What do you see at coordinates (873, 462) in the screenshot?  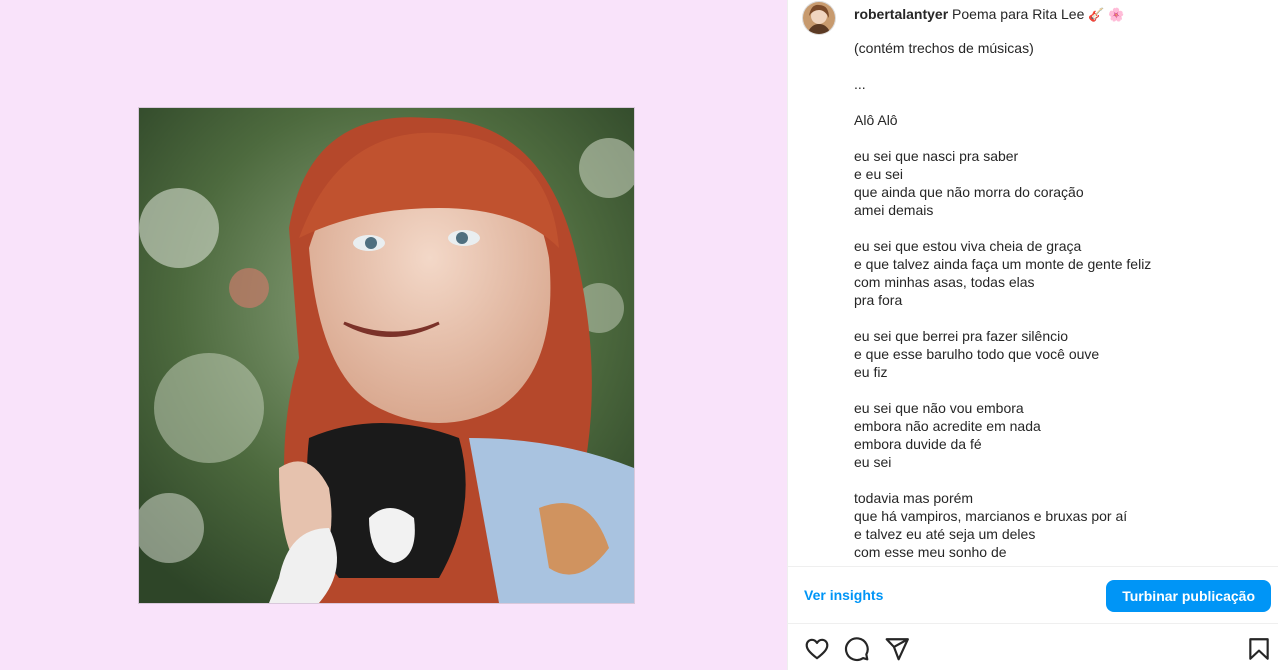 I see `caption-line: eu sei` at bounding box center [873, 462].